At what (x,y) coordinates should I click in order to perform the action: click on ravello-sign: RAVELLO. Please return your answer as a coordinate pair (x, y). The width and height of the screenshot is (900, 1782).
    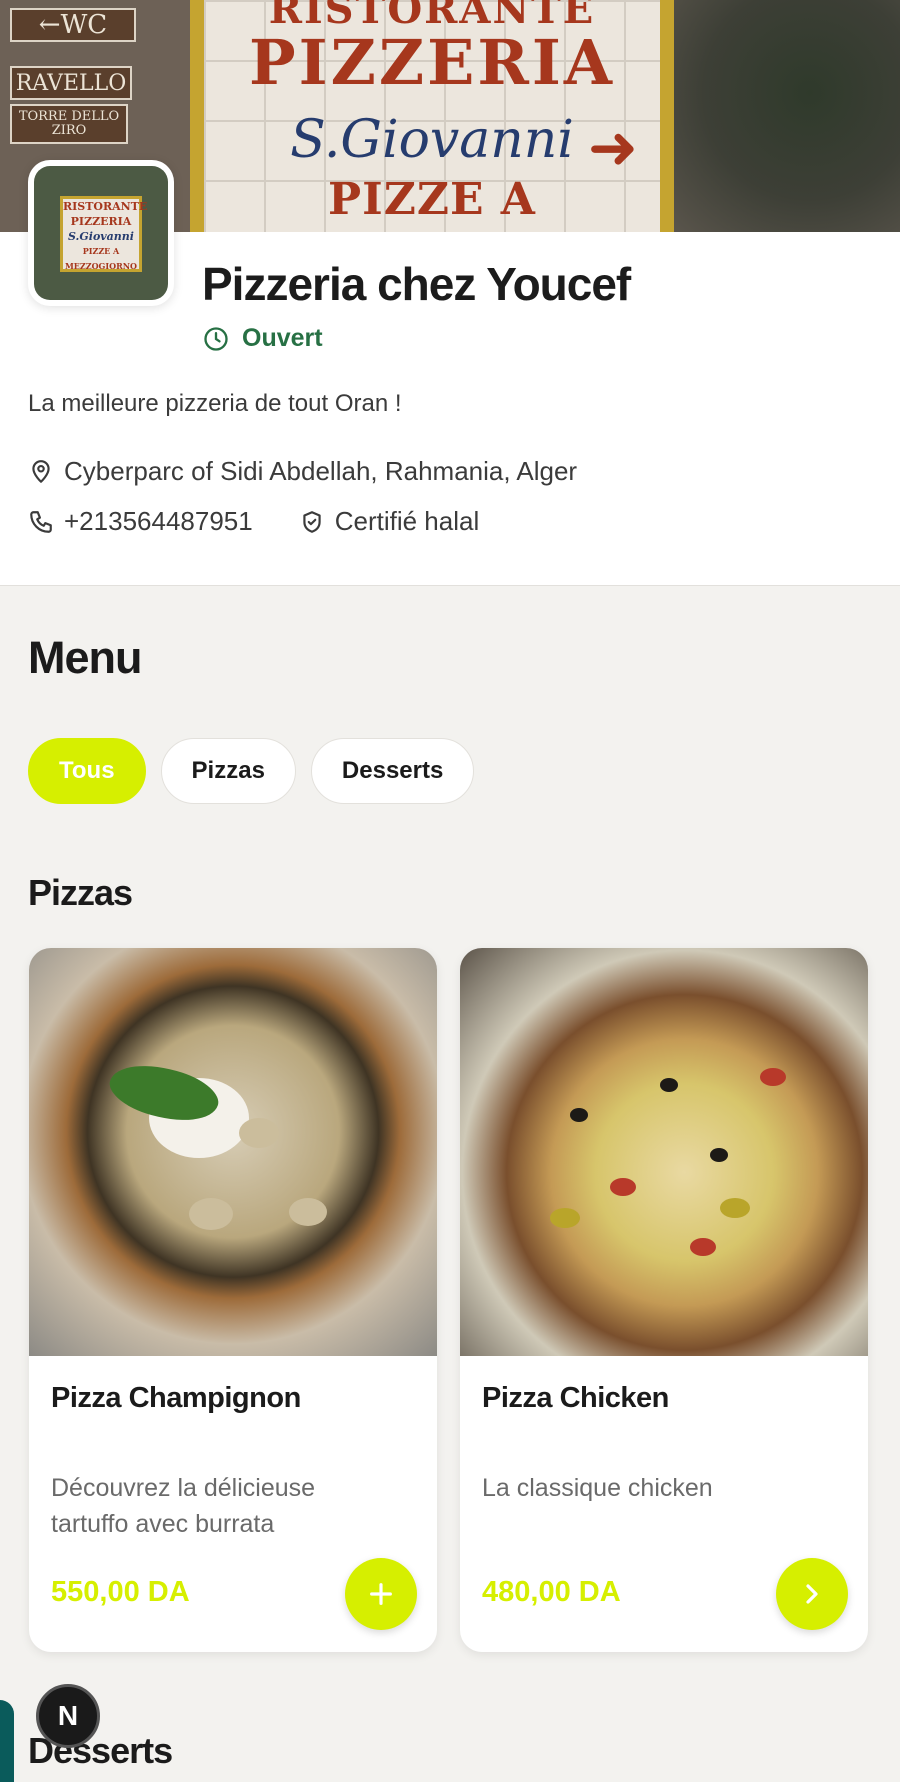
    Looking at the image, I should click on (71, 83).